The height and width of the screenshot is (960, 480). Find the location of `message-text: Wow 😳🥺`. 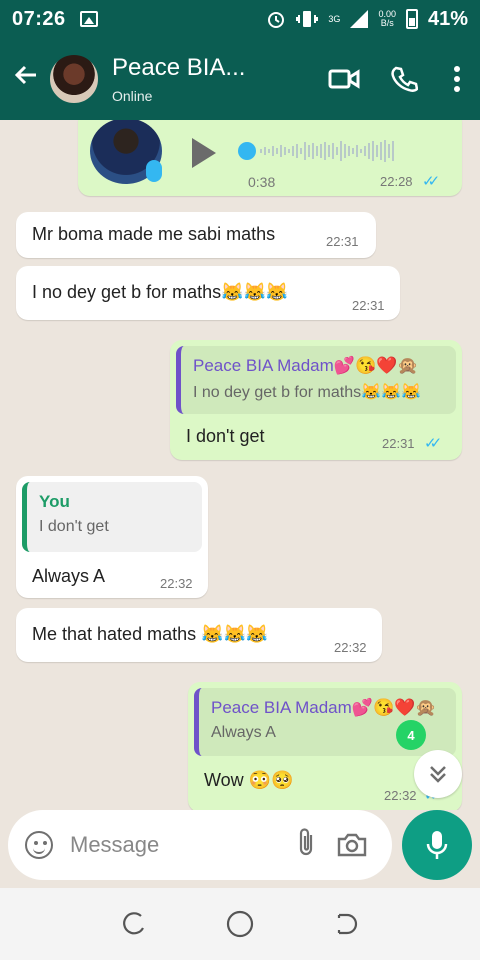

message-text: Wow 😳🥺 is located at coordinates (249, 780).